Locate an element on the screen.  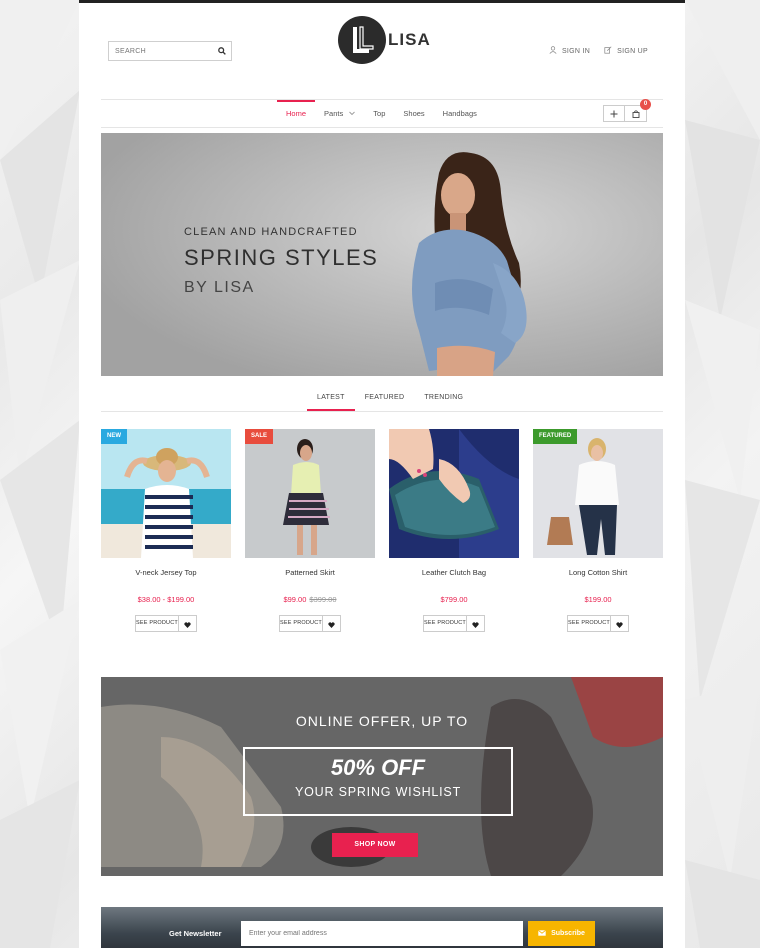
product-name: Leather Clutch Bag is located at coordinates (454, 573).